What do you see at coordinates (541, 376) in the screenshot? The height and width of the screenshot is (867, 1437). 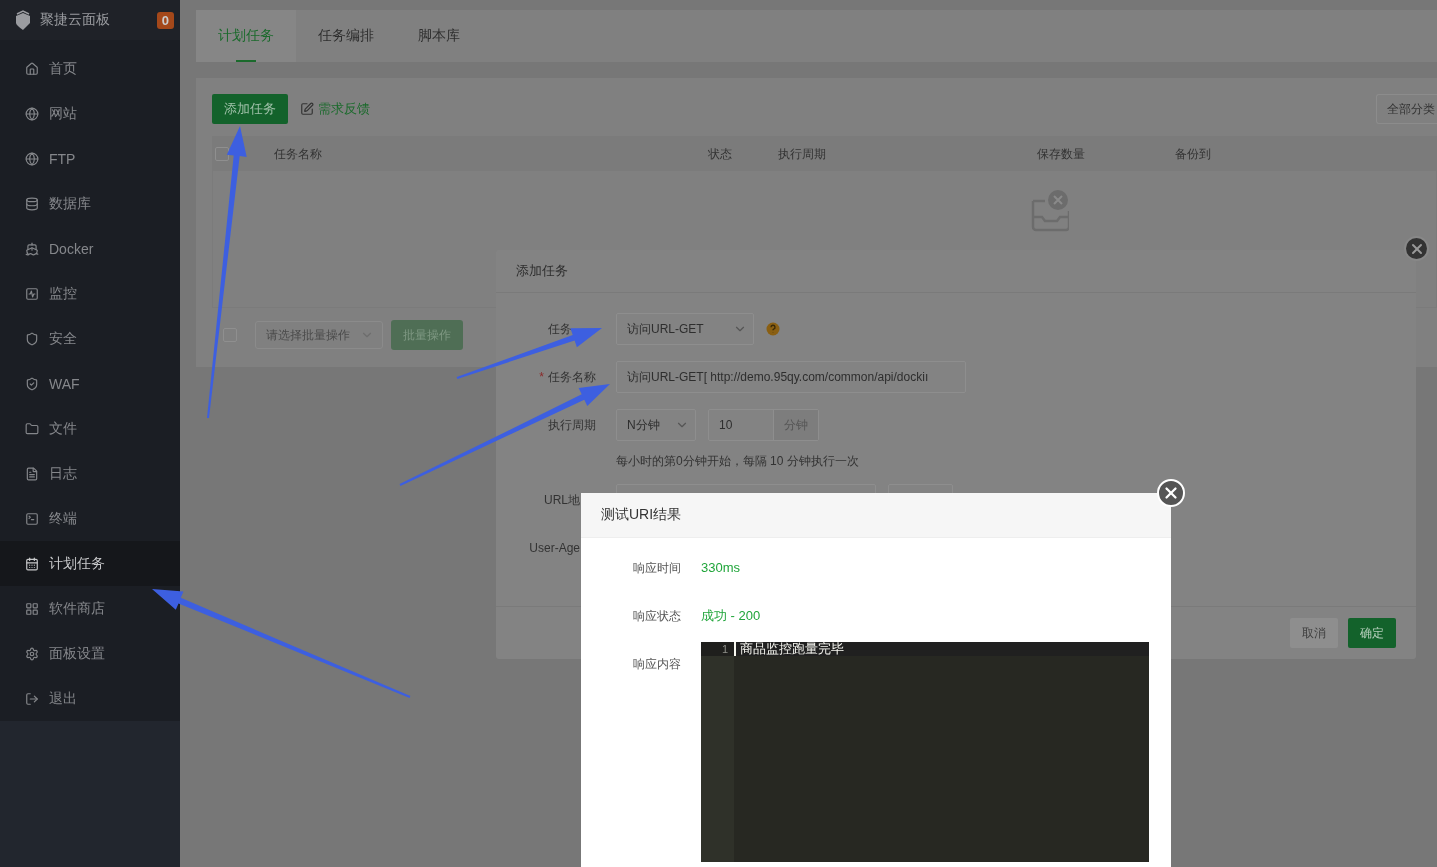 I see `required-mark: *` at bounding box center [541, 376].